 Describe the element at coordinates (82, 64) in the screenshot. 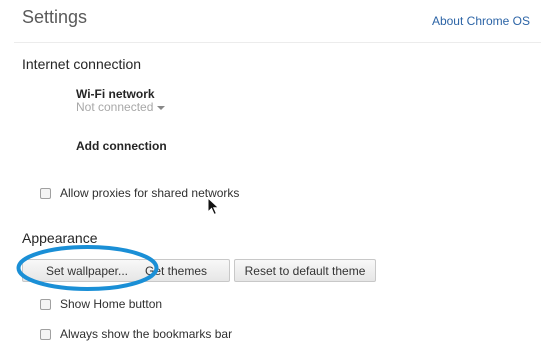

I see `internet-connection-heading: Internet connection` at that location.